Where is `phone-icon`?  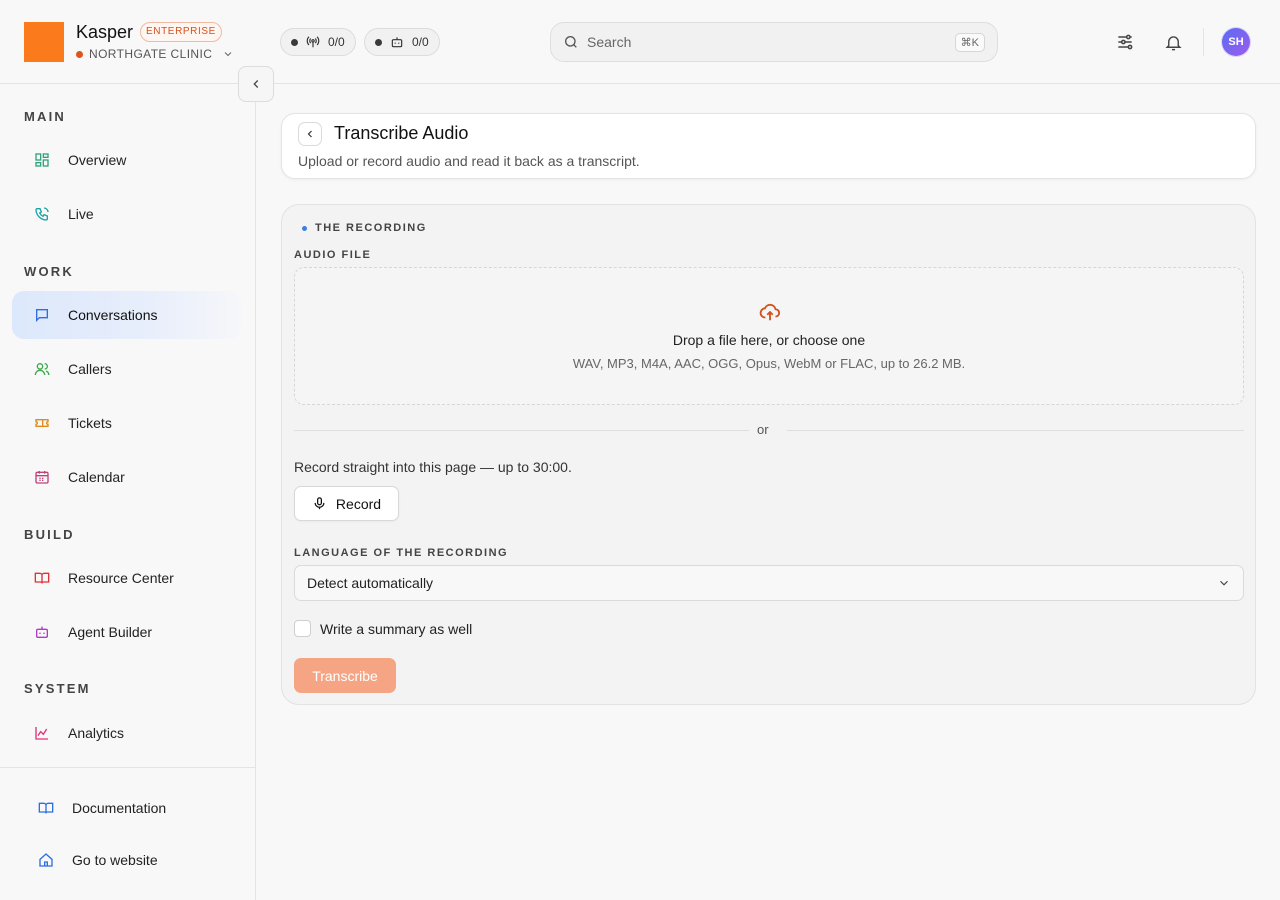 phone-icon is located at coordinates (42, 214).